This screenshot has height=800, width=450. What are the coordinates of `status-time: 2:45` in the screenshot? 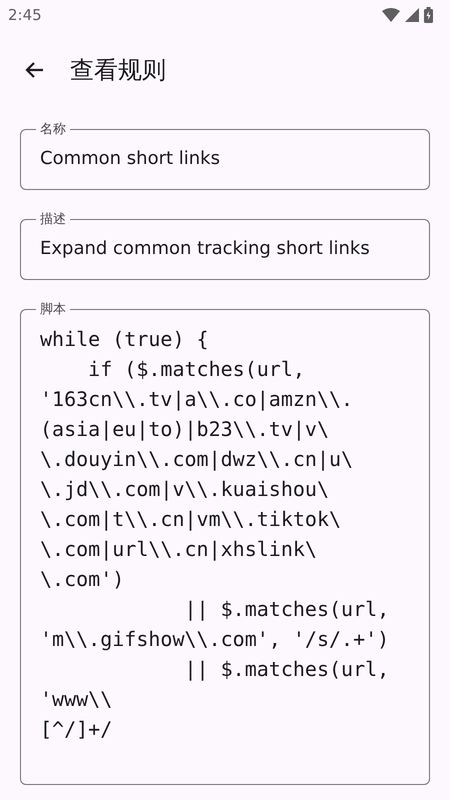 It's located at (25, 15).